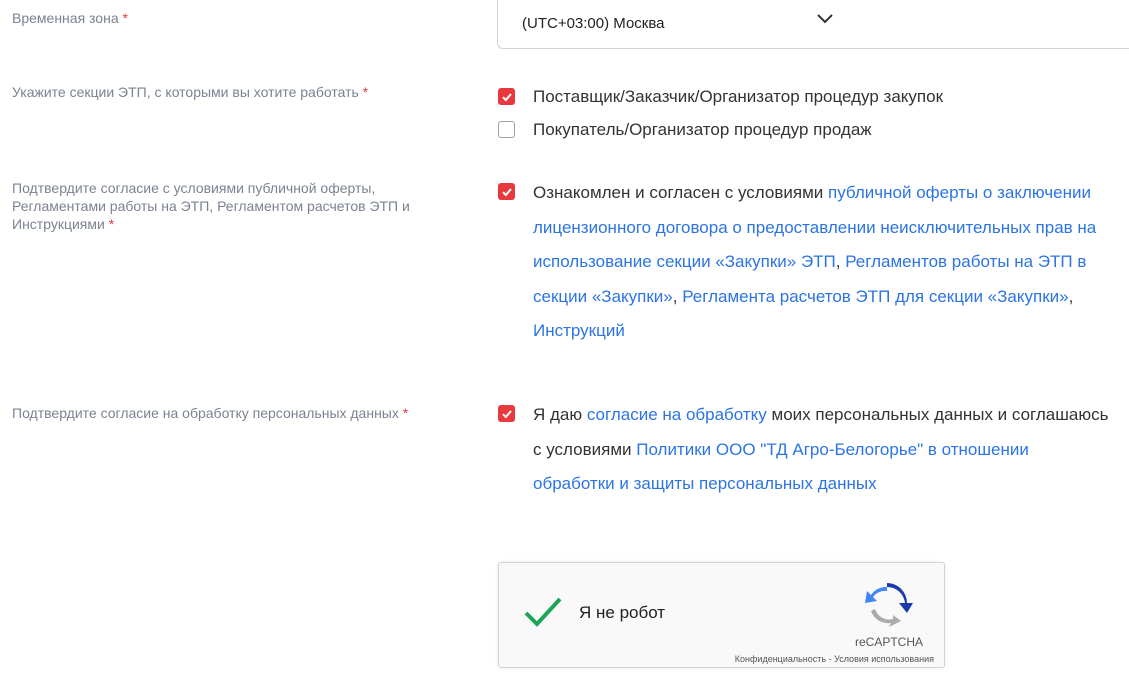 This screenshot has width=1129, height=673. What do you see at coordinates (780, 659) in the screenshot?
I see `privacy-link: Конфиденциальность` at bounding box center [780, 659].